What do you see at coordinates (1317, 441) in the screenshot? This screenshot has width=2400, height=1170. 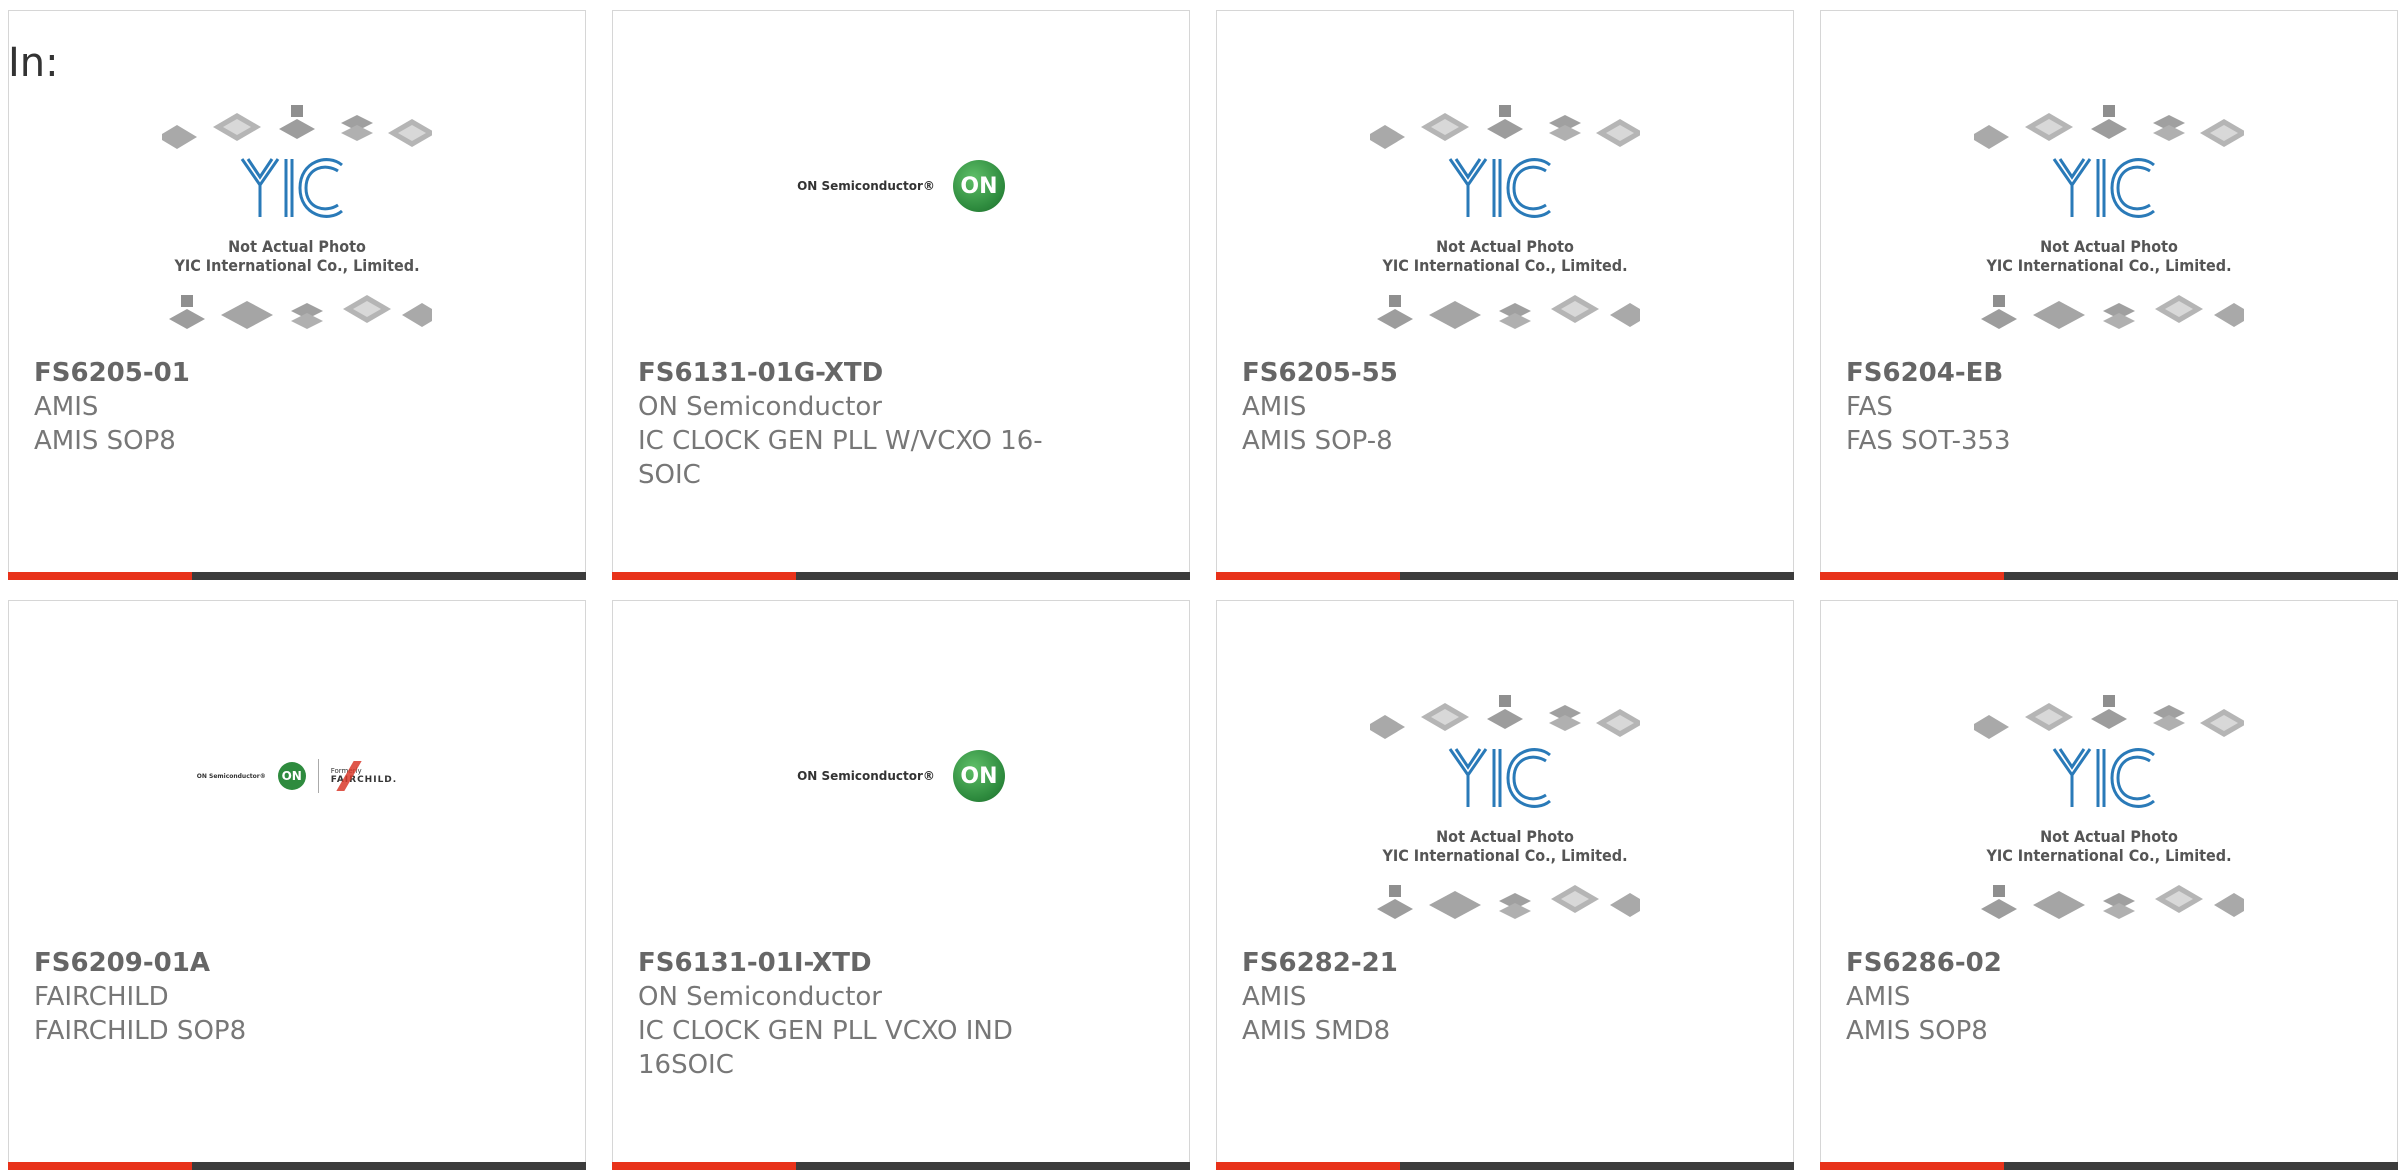 I see `product-description: AMIS SOP-8` at bounding box center [1317, 441].